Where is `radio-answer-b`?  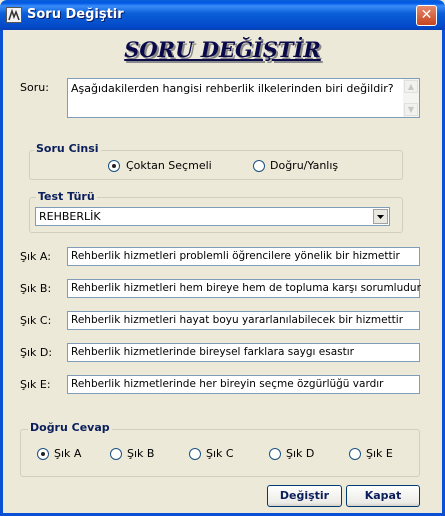 radio-answer-b is located at coordinates (116, 454).